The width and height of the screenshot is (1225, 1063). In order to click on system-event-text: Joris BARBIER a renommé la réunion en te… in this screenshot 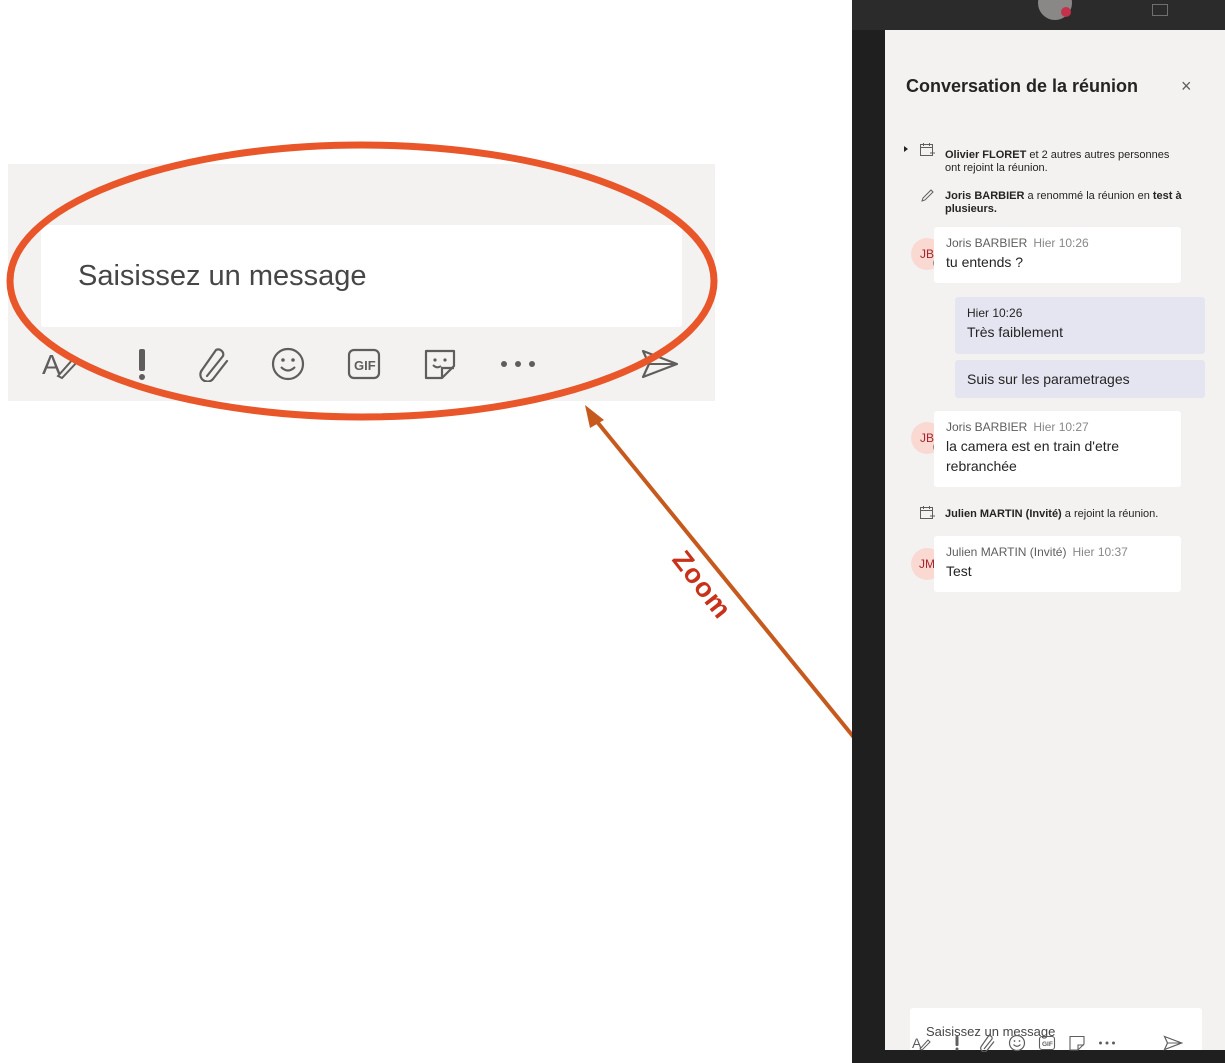, I will do `click(1075, 203)`.